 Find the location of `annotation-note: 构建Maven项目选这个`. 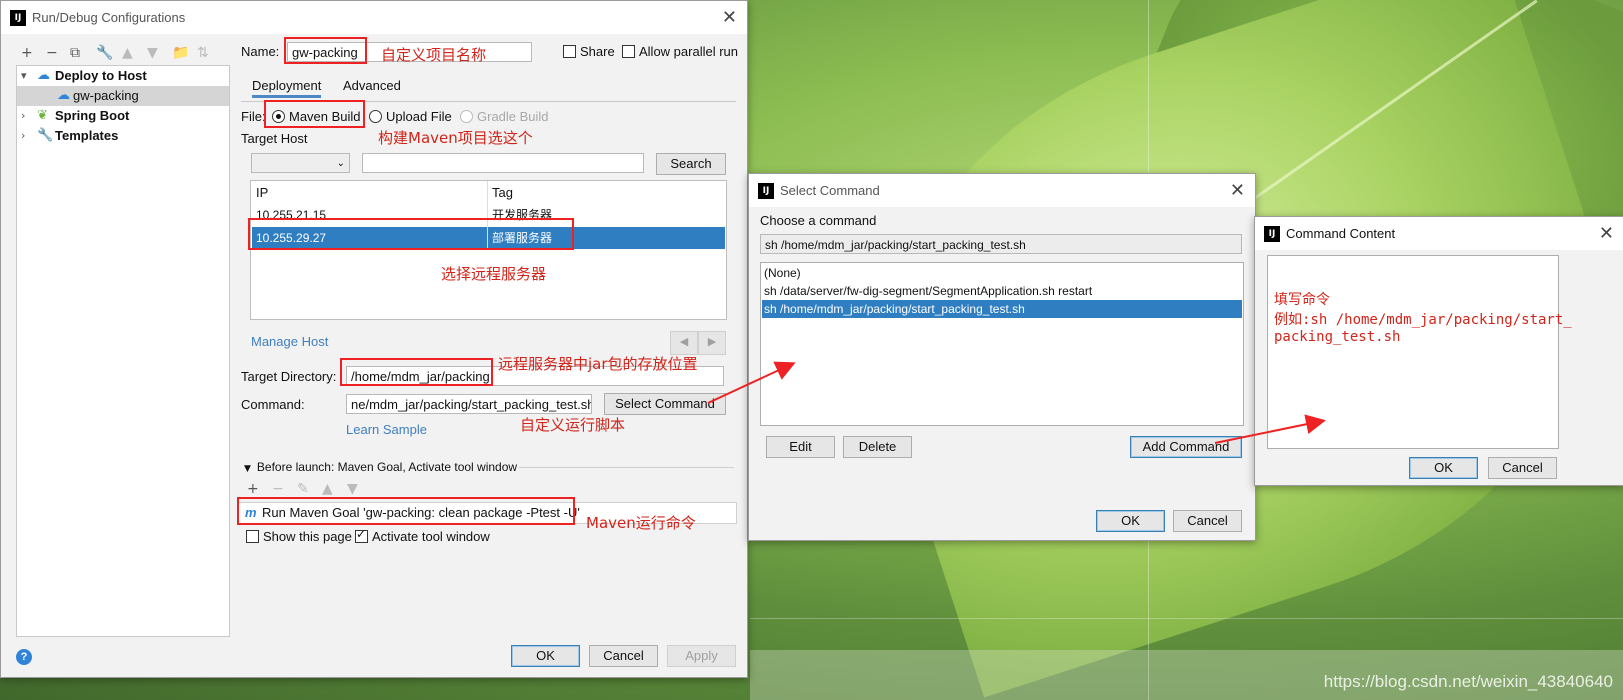

annotation-note: 构建Maven项目选这个 is located at coordinates (455, 138).